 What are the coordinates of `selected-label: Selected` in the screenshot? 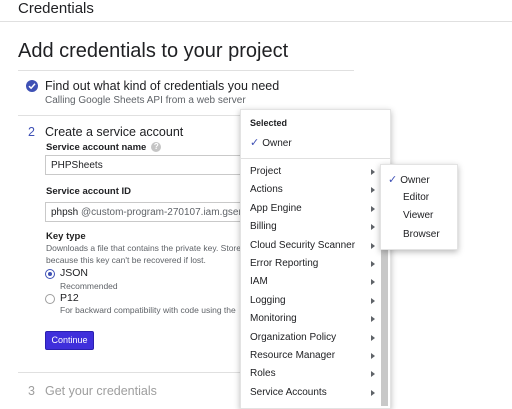 It's located at (269, 123).